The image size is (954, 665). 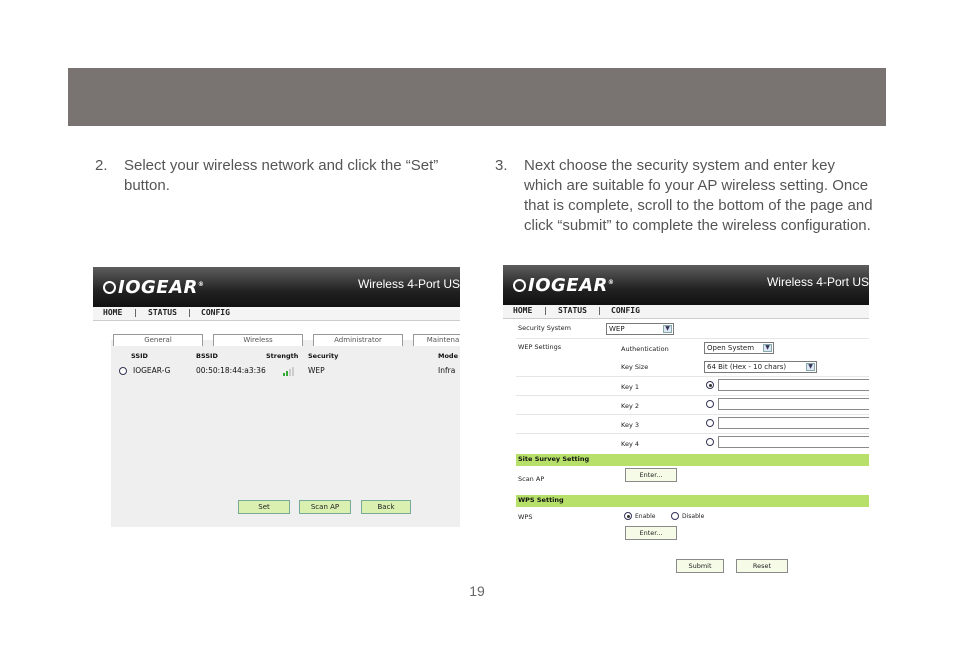 What do you see at coordinates (793, 442) in the screenshot?
I see `key-4-input` at bounding box center [793, 442].